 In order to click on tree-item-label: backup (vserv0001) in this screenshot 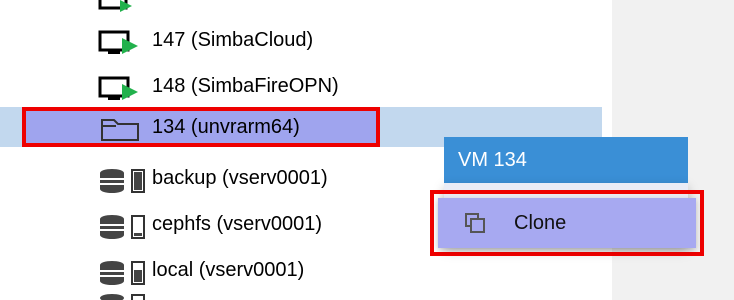, I will do `click(240, 178)`.